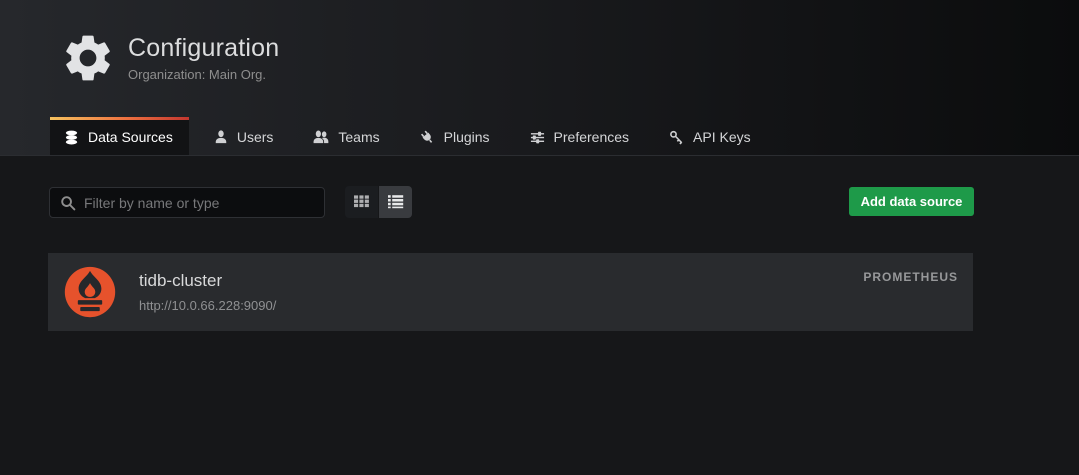  Describe the element at coordinates (676, 137) in the screenshot. I see `key-icon` at that location.